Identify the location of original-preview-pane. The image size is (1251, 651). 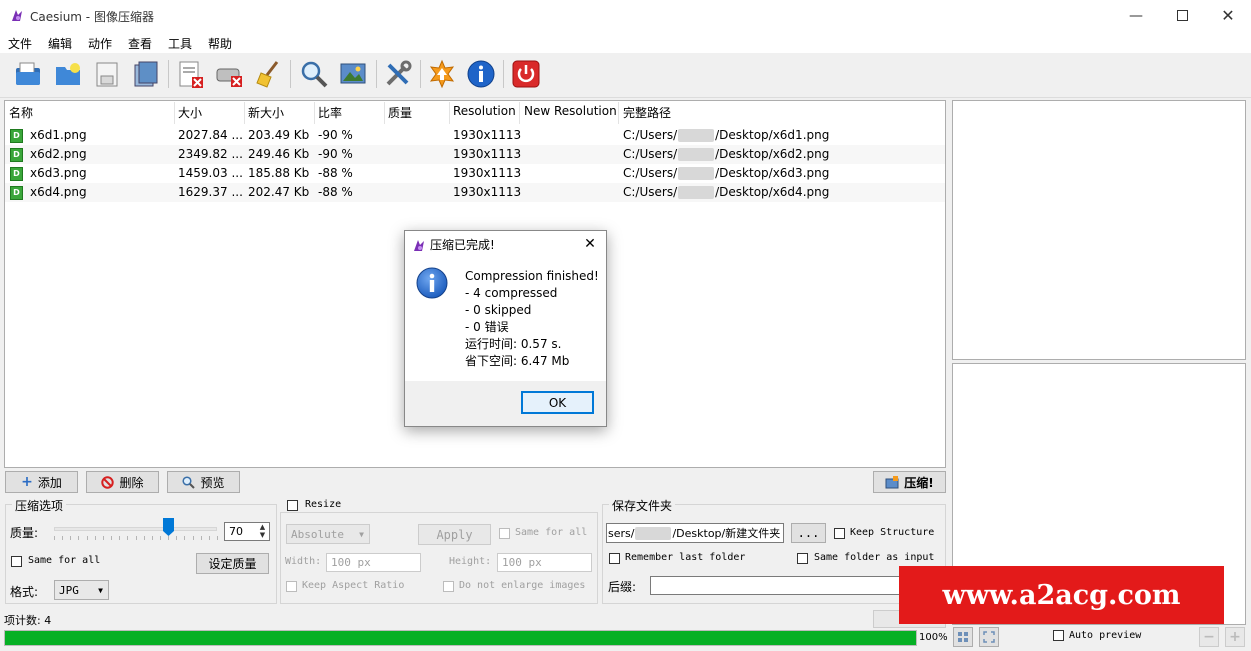
(1099, 230).